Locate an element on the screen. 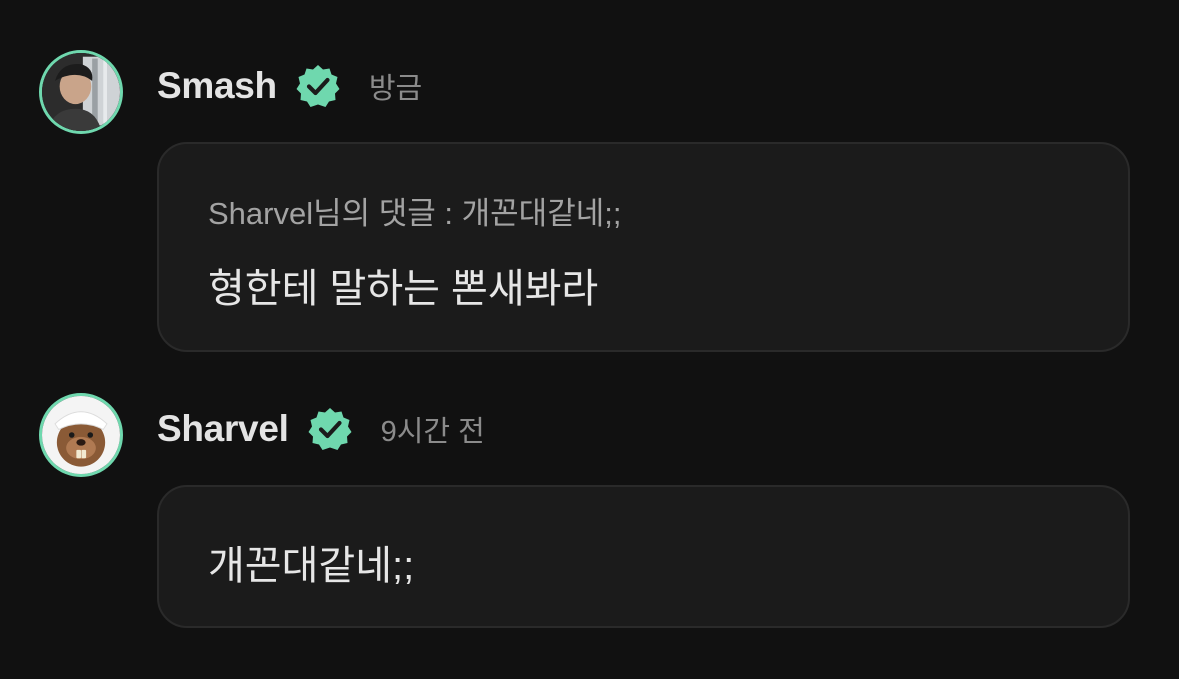 The width and height of the screenshot is (1179, 679). comment-header: Sharvel 9시간 전 is located at coordinates (321, 429).